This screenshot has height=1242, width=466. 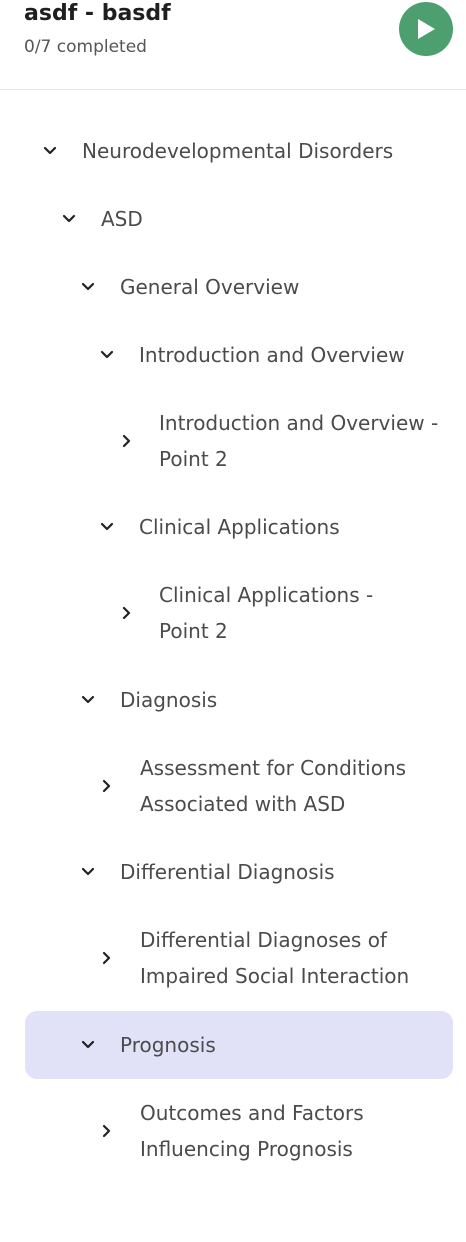 What do you see at coordinates (168, 1045) in the screenshot?
I see `tree-item-label: Prognosis` at bounding box center [168, 1045].